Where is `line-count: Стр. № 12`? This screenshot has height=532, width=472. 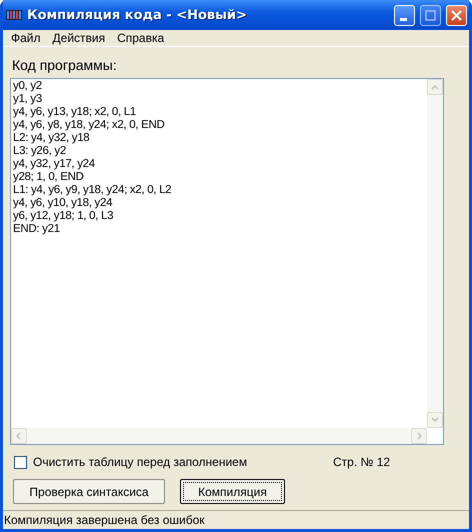 line-count: Стр. № 12 is located at coordinates (361, 462).